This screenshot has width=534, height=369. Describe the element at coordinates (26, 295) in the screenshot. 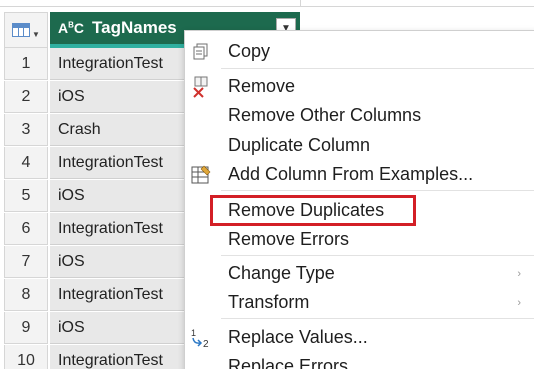

I see `row-number: 8` at that location.